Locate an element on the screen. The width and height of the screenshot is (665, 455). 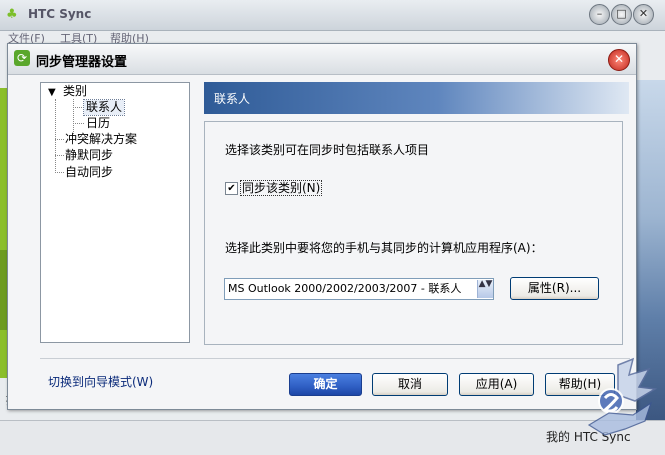
apply-button: 应用(A) is located at coordinates (496, 384).